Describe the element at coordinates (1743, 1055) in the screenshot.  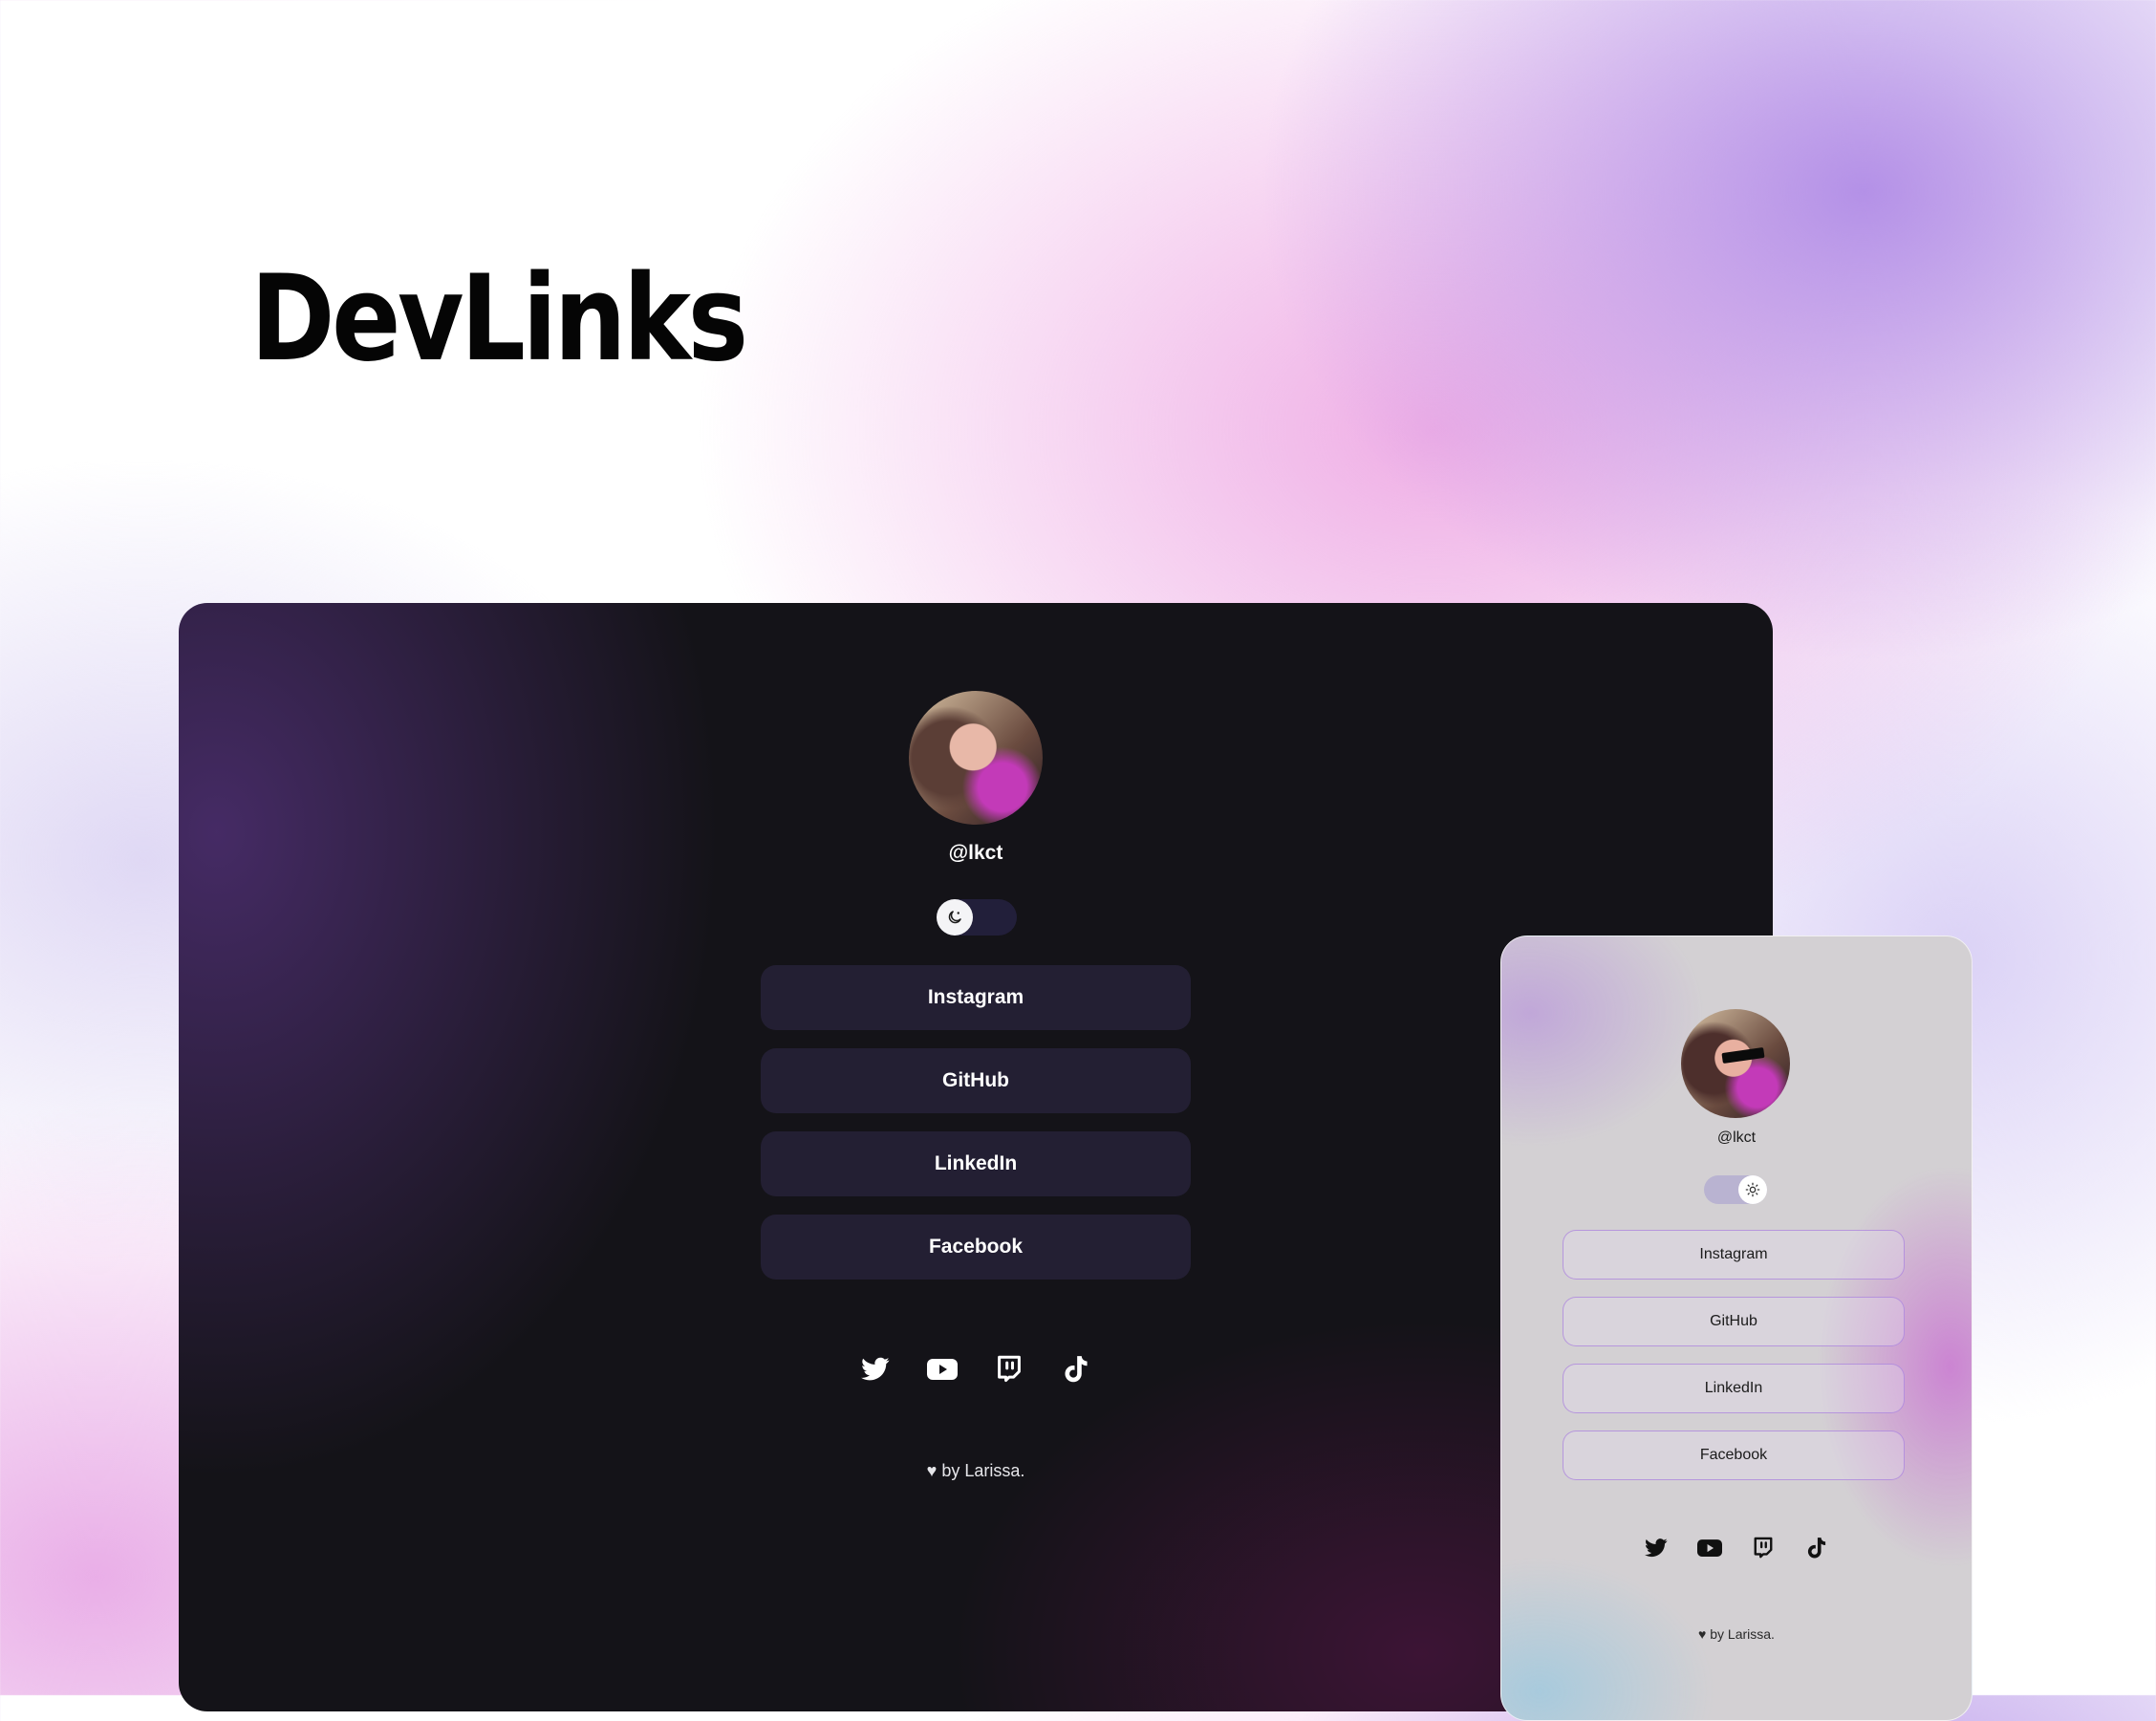
I see `sunglasses-icon` at that location.